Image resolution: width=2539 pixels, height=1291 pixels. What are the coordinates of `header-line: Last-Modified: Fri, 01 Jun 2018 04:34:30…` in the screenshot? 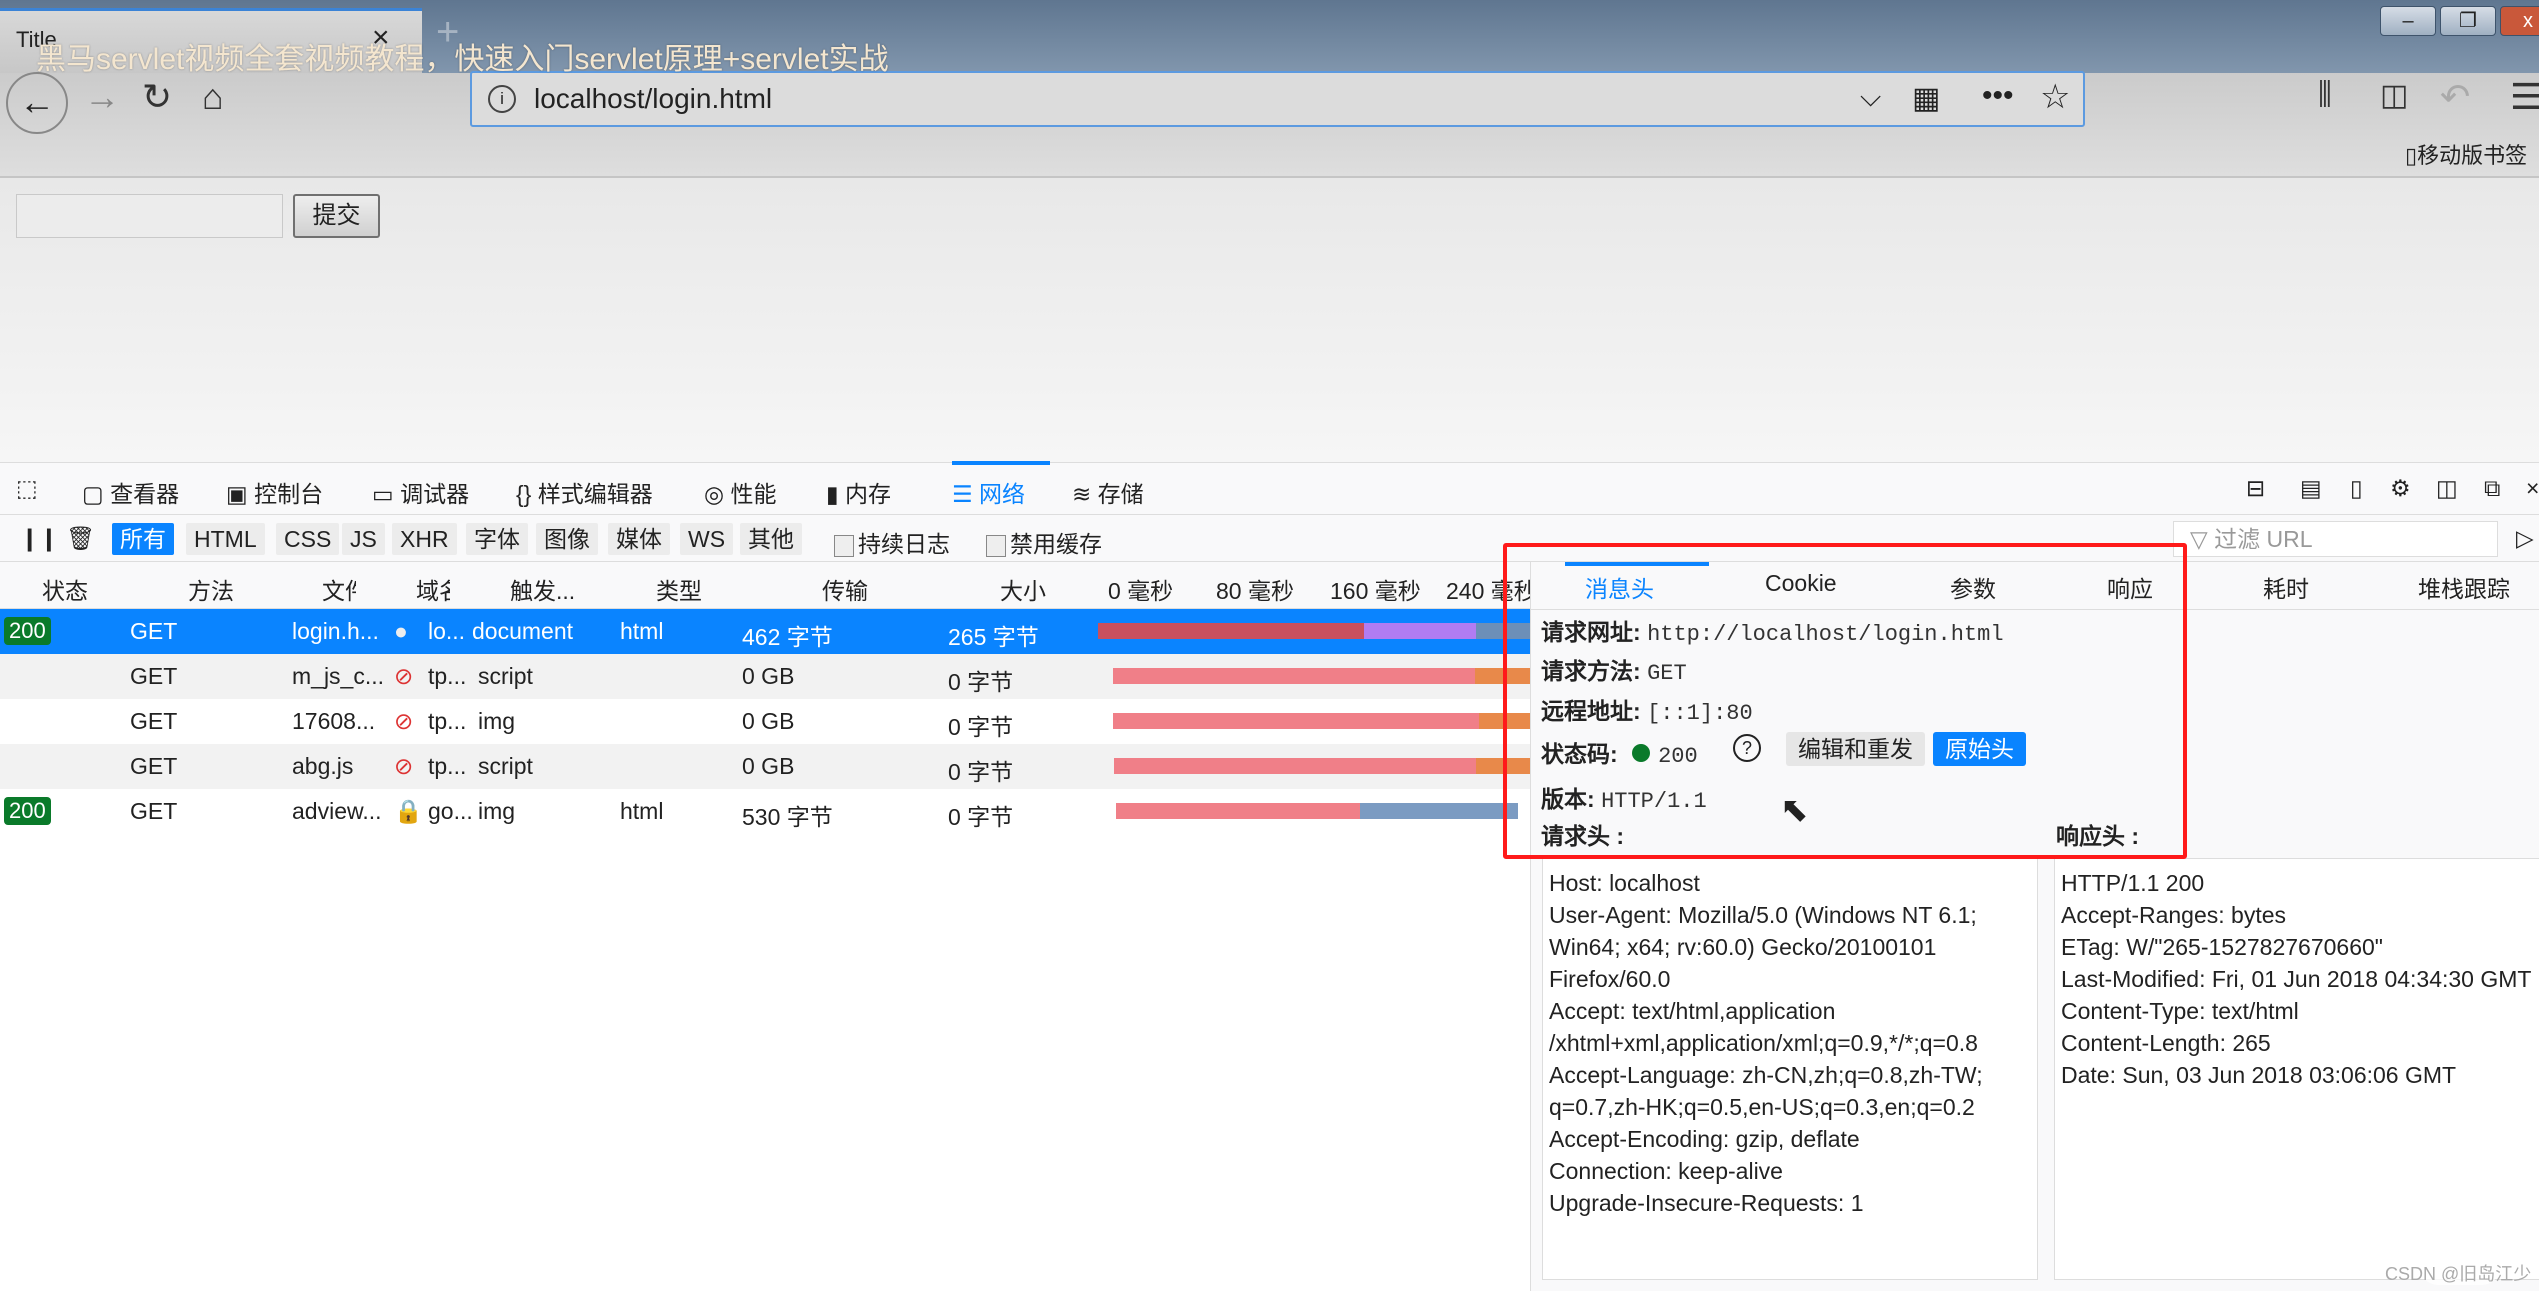 It's located at (2296, 979).